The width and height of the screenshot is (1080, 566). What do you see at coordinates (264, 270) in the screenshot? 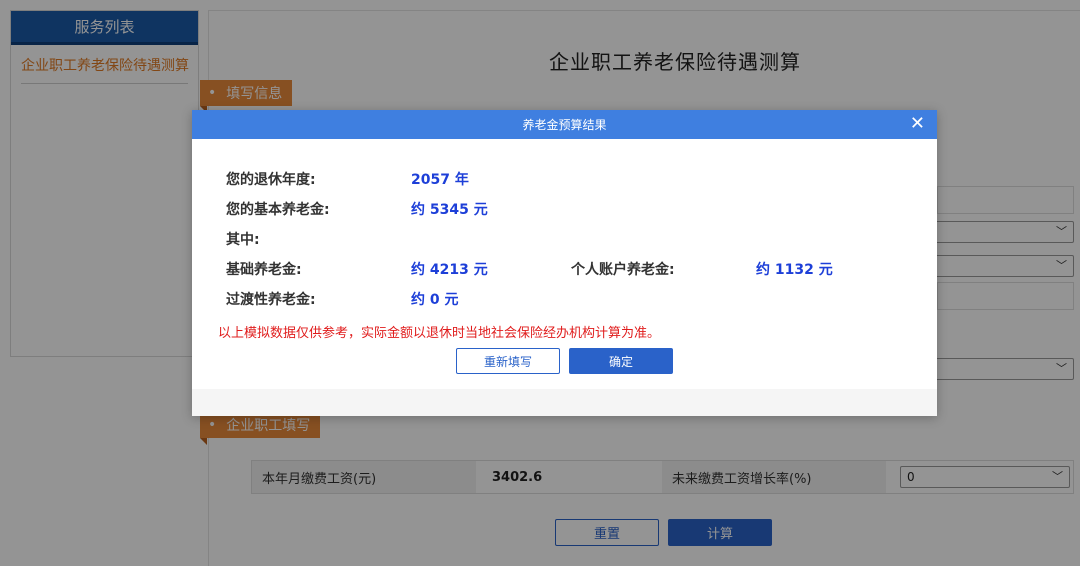
I see `base-pension-label: 基础养老金:` at bounding box center [264, 270].